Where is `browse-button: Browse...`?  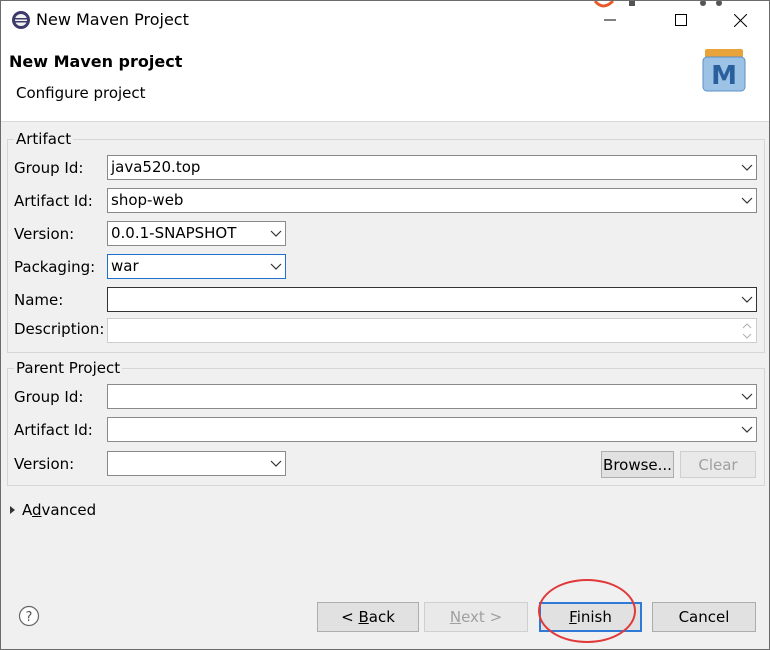 browse-button: Browse... is located at coordinates (637, 464).